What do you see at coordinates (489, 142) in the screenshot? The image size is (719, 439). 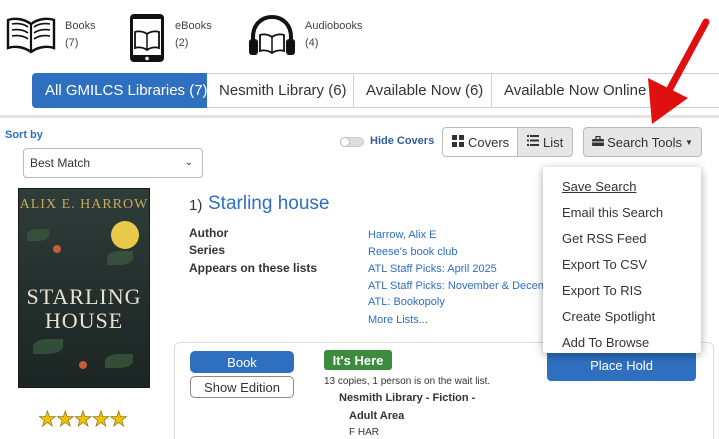 I see `covers-view-label: Covers` at bounding box center [489, 142].